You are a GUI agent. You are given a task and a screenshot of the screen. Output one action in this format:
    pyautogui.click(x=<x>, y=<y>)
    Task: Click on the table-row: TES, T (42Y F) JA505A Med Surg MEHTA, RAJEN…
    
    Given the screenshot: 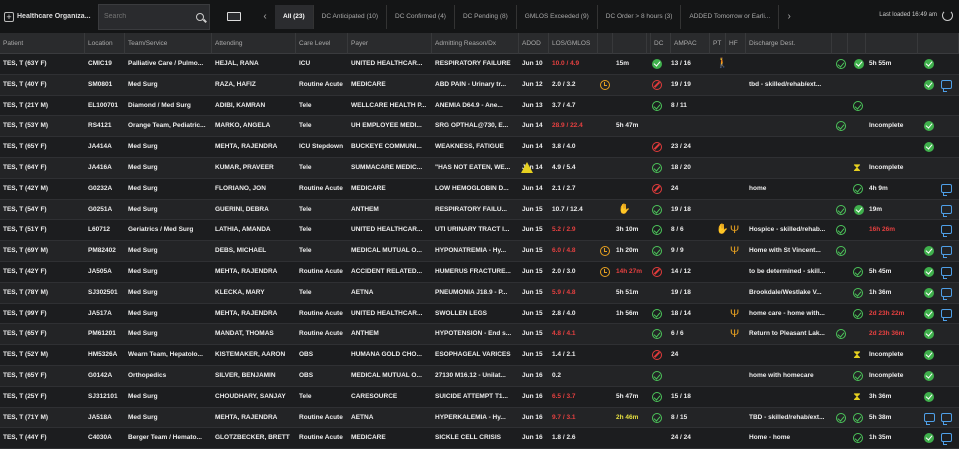 What is the action you would take?
    pyautogui.click(x=479, y=272)
    